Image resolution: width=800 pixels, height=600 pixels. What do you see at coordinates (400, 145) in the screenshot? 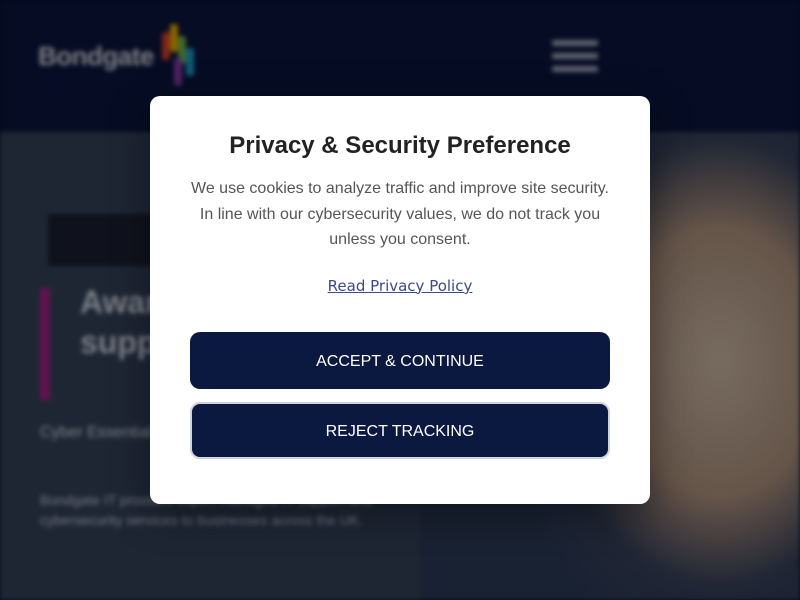
I see `modal-title: Privacy & Security Preference` at bounding box center [400, 145].